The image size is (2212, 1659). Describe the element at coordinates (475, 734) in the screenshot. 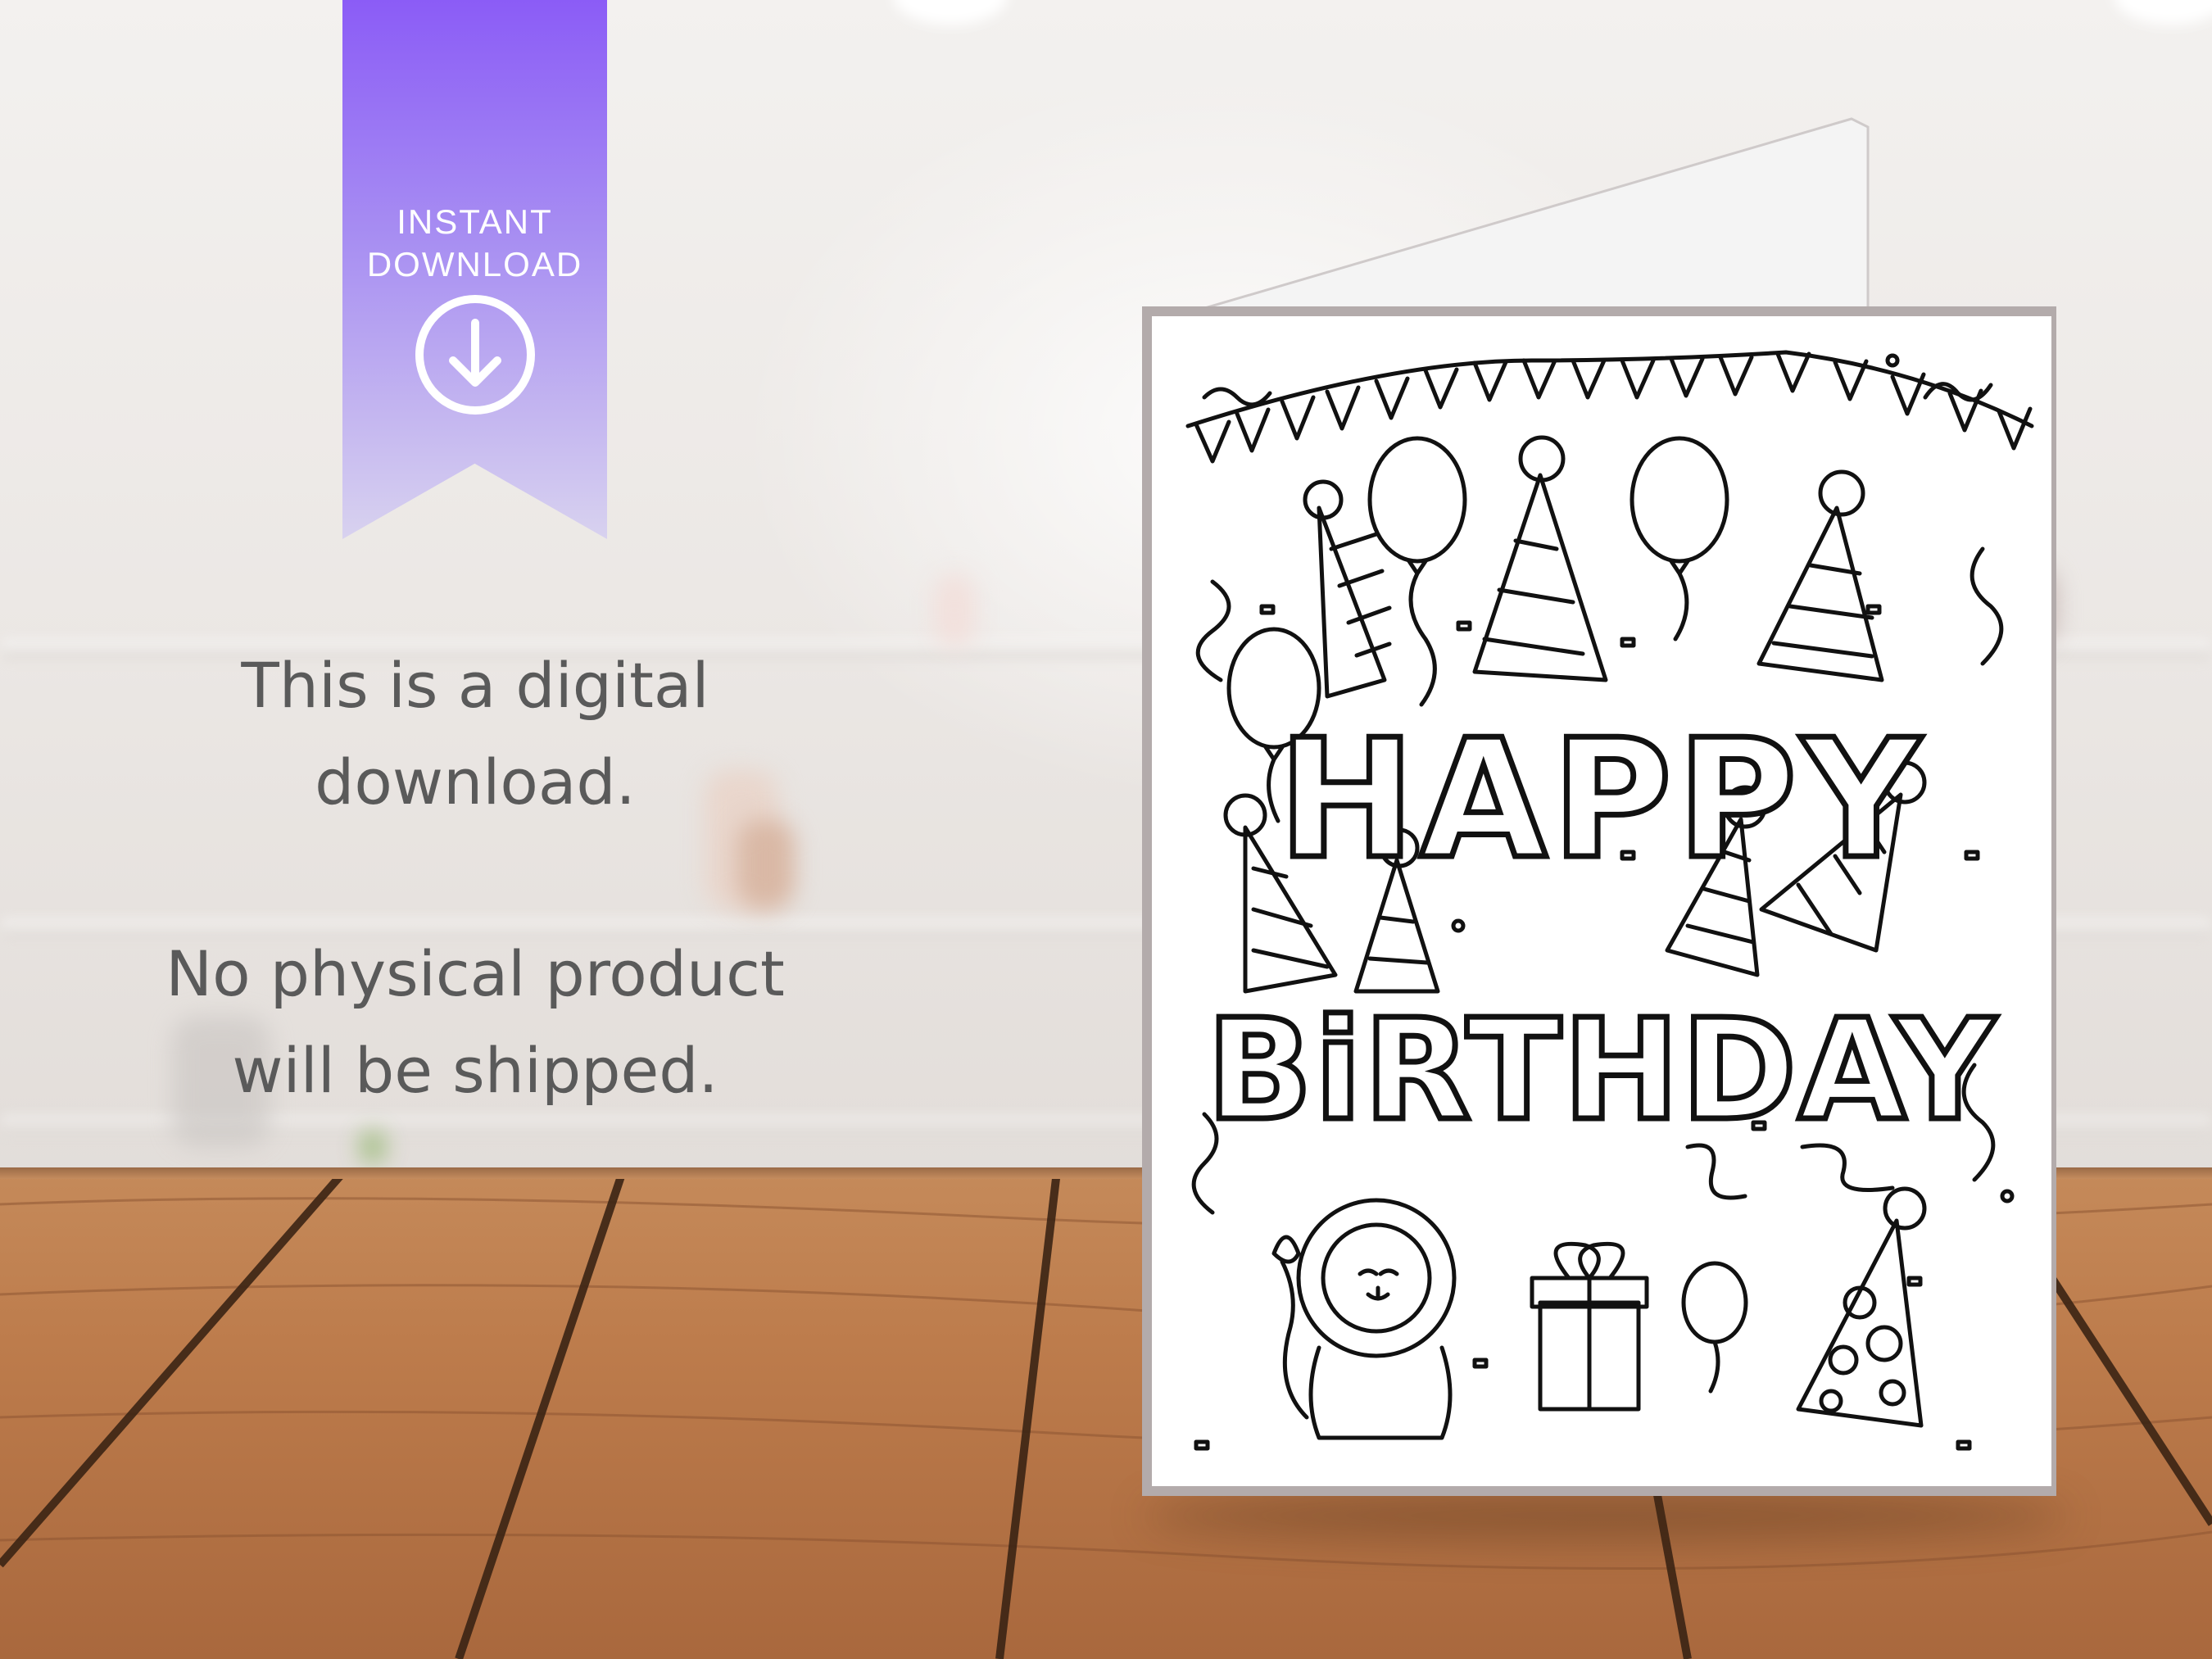

I see `digital-notice: This is a digital download.` at that location.